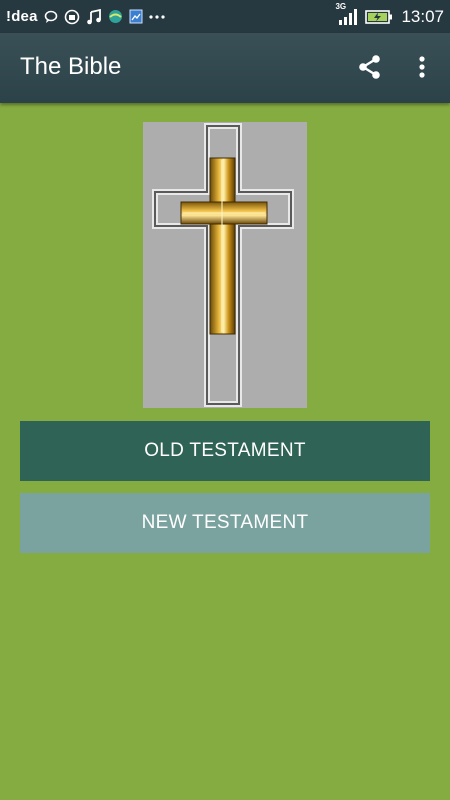 This screenshot has height=800, width=450. I want to click on chat-bubble-icon, so click(51, 17).